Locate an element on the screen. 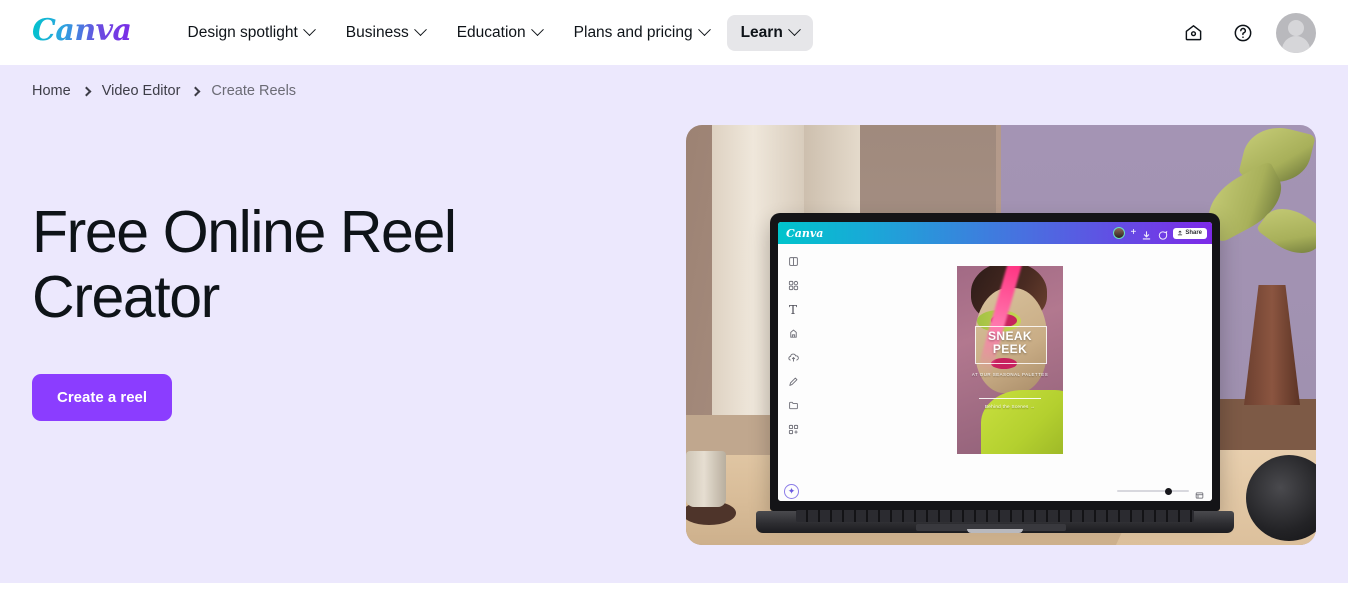 The width and height of the screenshot is (1348, 598). editor-top-bar-actions: + Share is located at coordinates (1160, 233).